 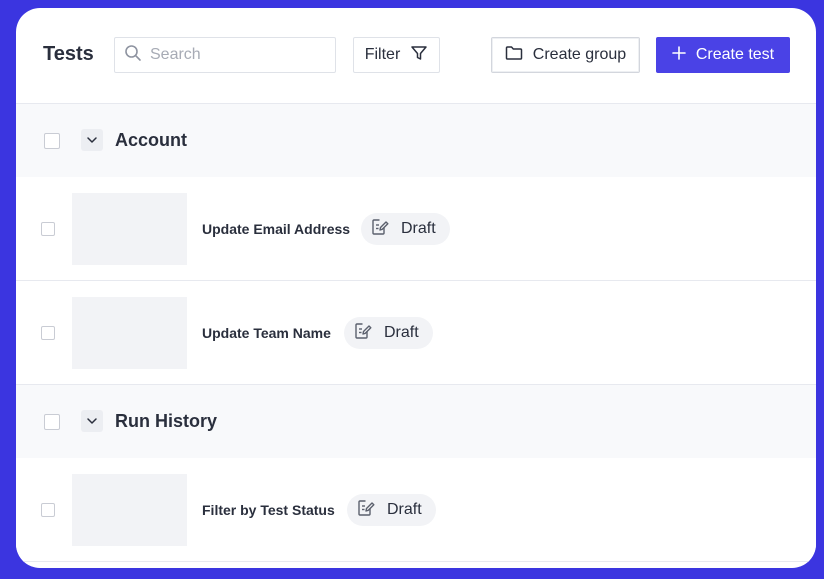 What do you see at coordinates (419, 55) in the screenshot?
I see `filter-icon` at bounding box center [419, 55].